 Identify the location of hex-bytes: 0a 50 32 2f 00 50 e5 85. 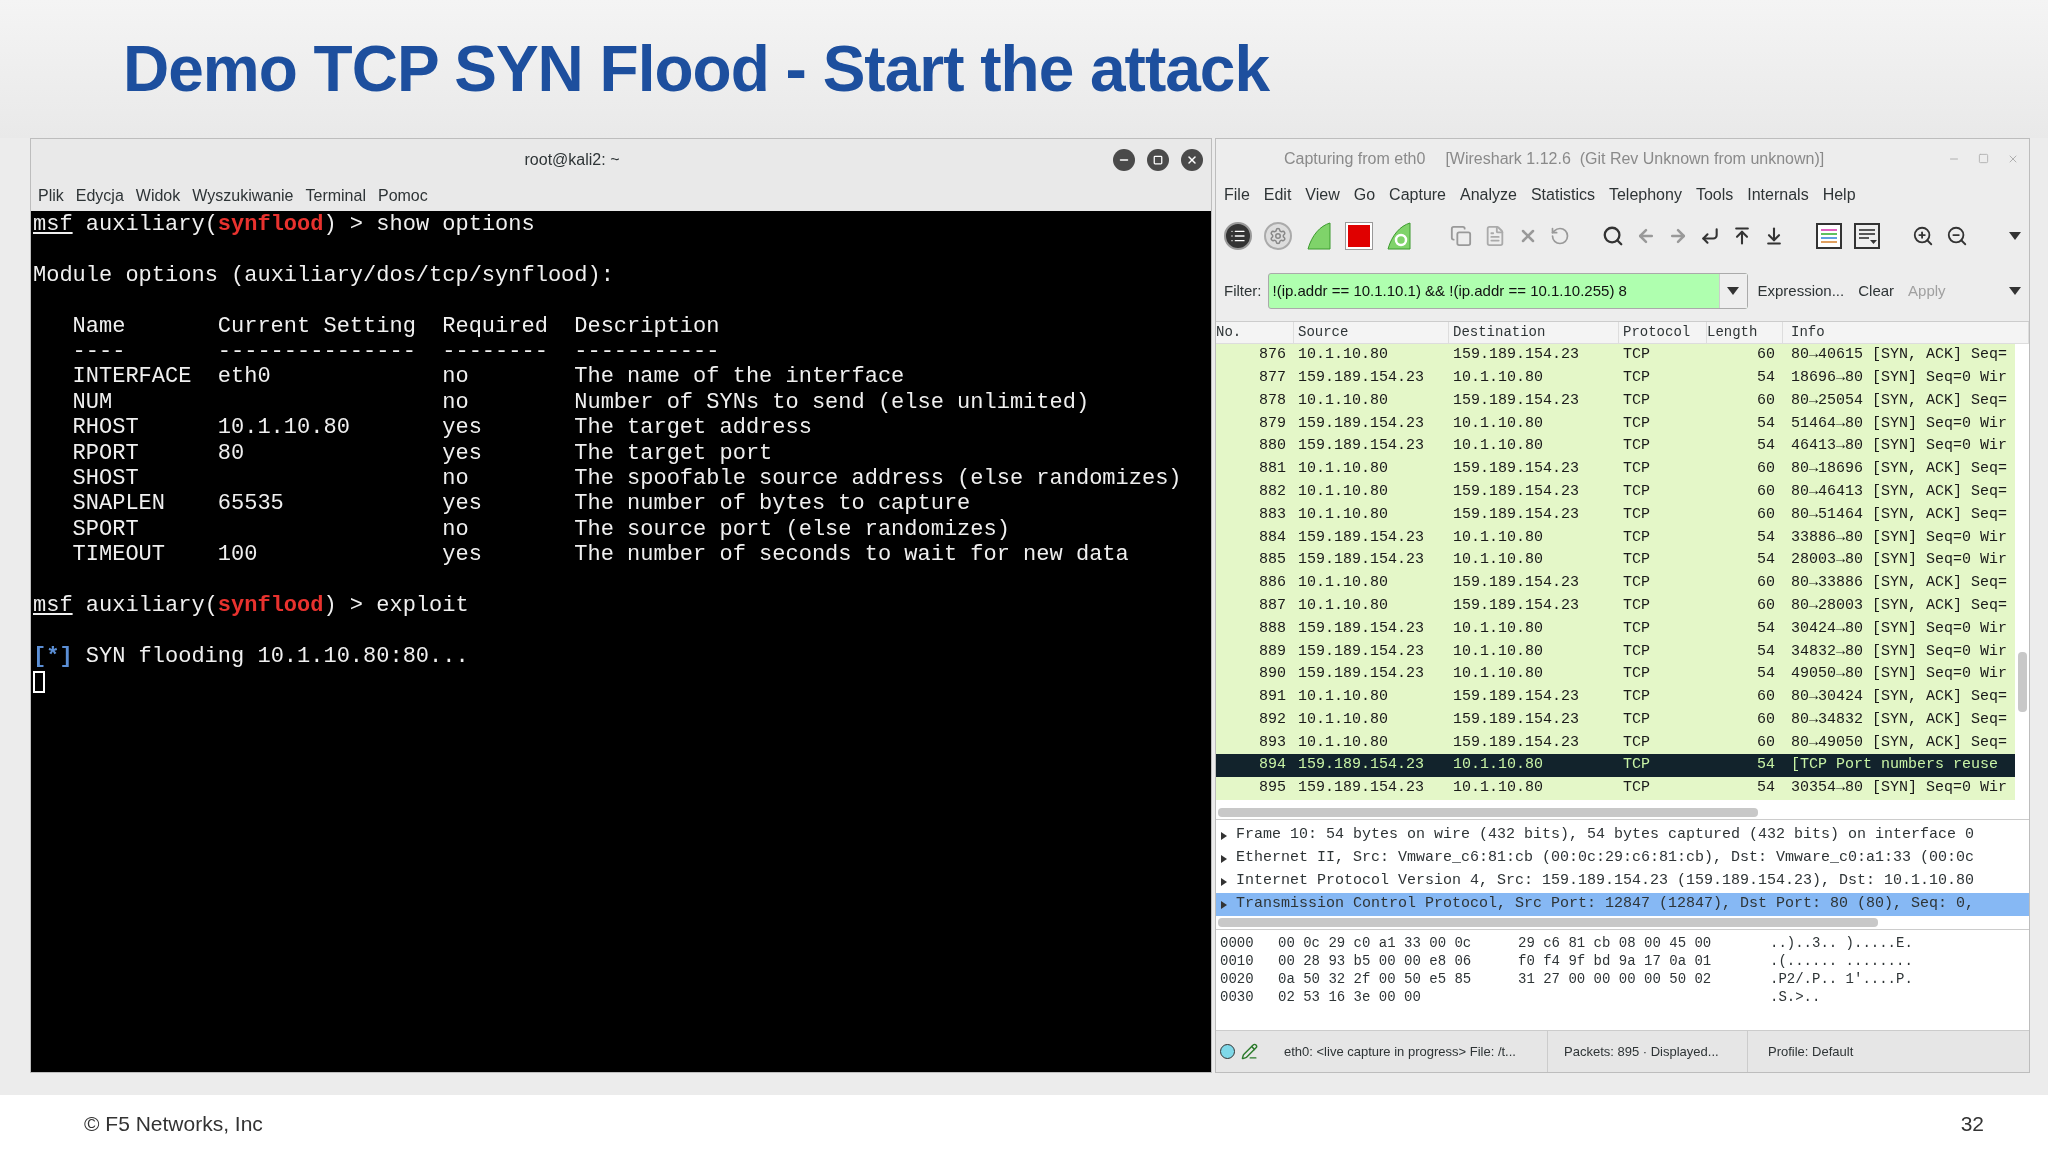
(1375, 978).